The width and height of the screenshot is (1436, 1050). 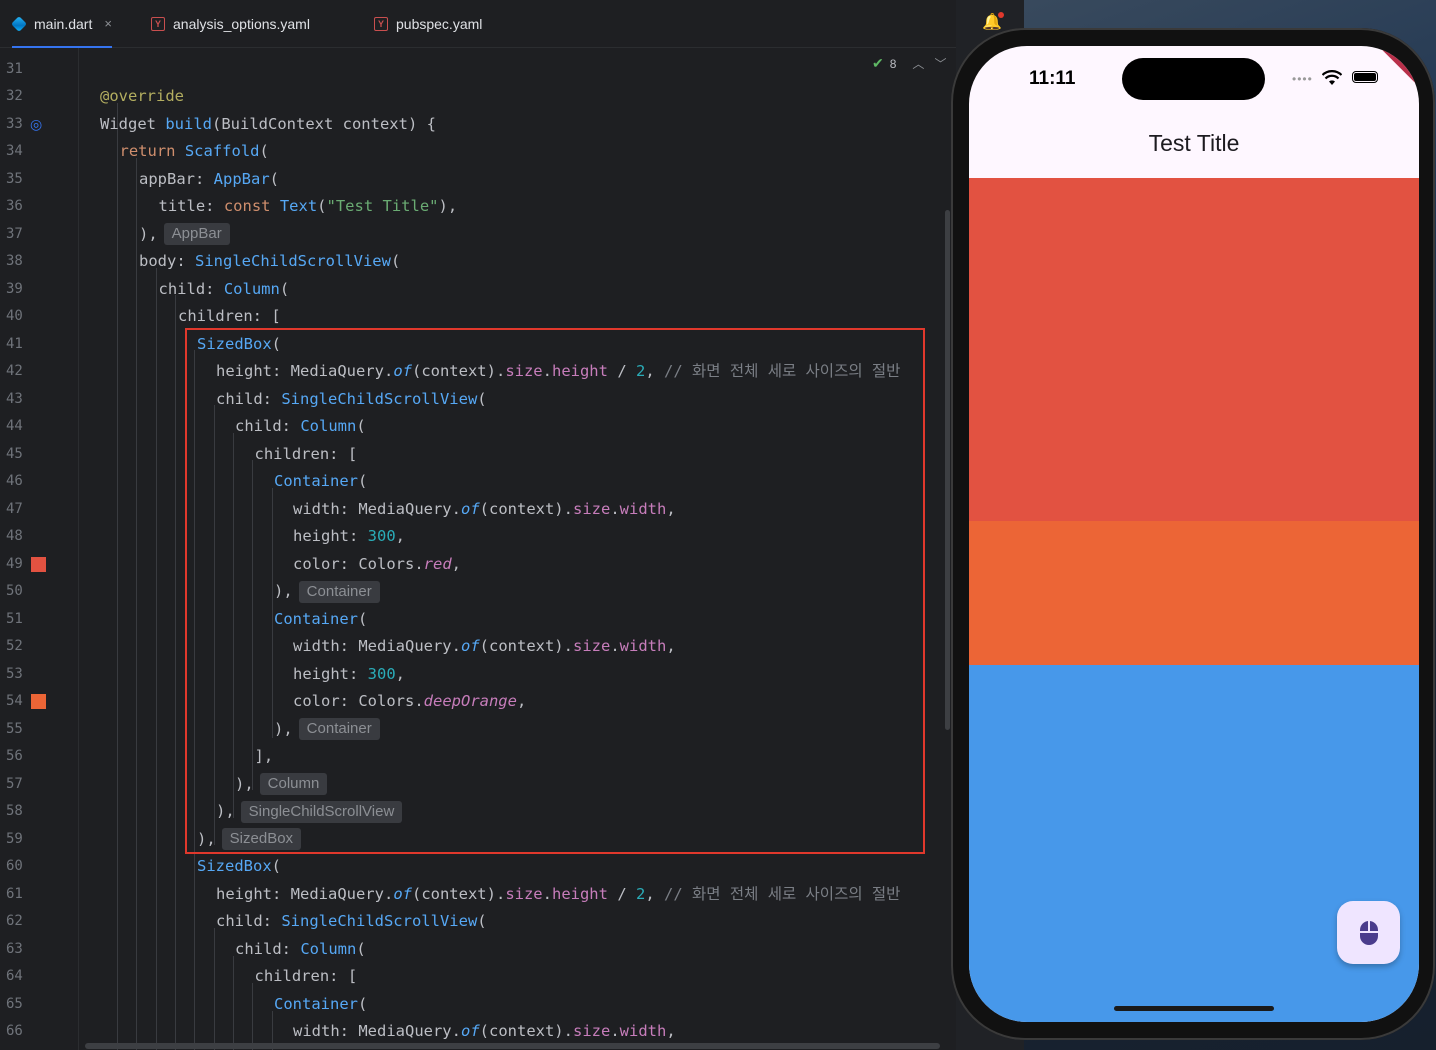 What do you see at coordinates (339, 591) in the screenshot?
I see `closing-label-hint: Container` at bounding box center [339, 591].